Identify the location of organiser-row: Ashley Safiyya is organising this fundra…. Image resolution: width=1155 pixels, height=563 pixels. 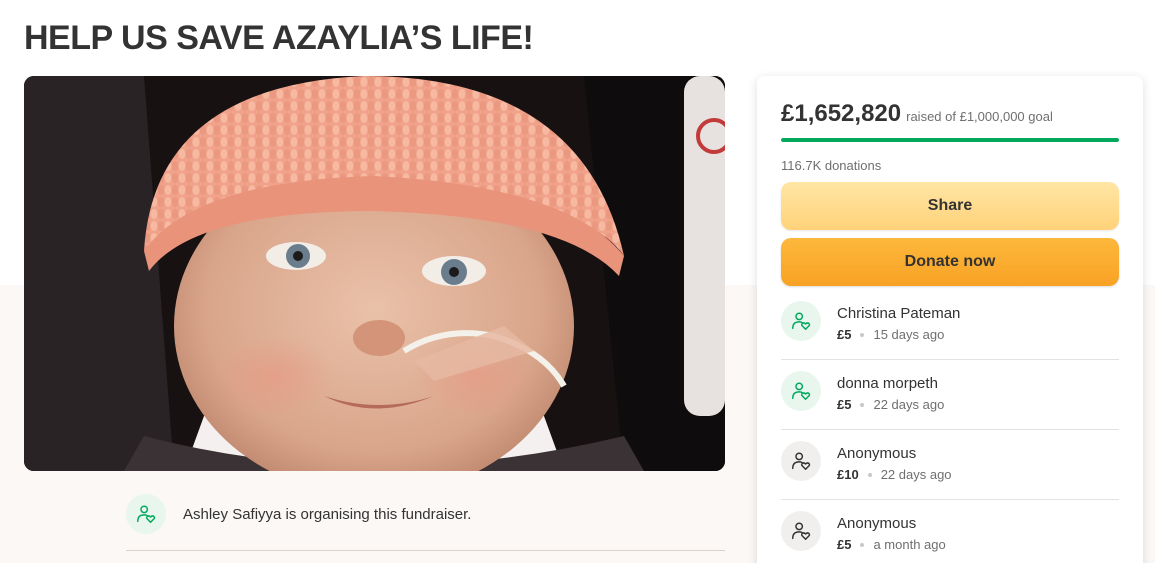
(298, 514).